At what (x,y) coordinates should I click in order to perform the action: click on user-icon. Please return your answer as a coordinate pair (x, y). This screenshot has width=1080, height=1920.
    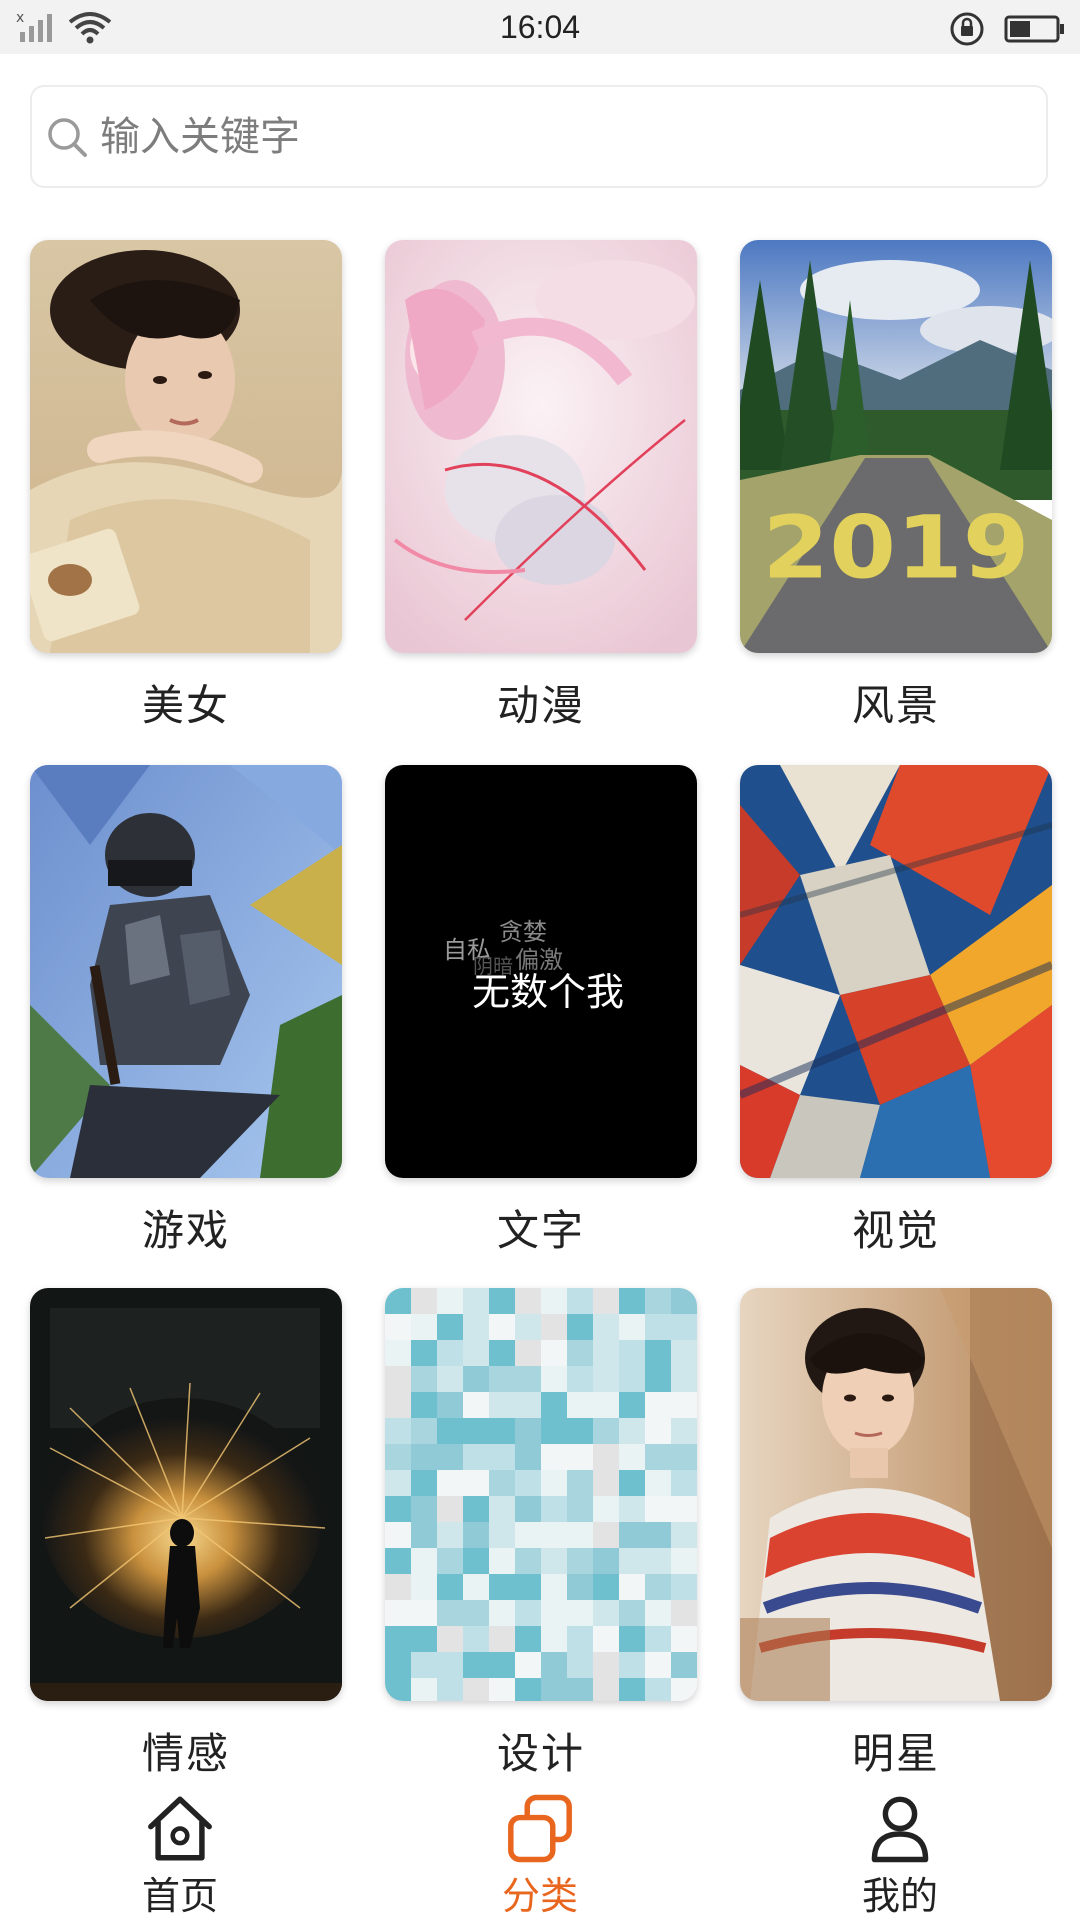
    Looking at the image, I should click on (900, 1829).